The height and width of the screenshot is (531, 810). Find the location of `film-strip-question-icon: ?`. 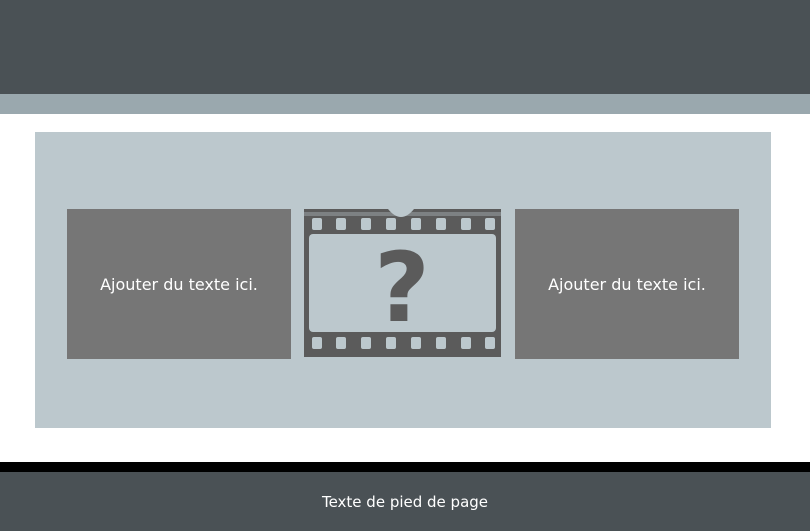

film-strip-question-icon: ? is located at coordinates (402, 283).